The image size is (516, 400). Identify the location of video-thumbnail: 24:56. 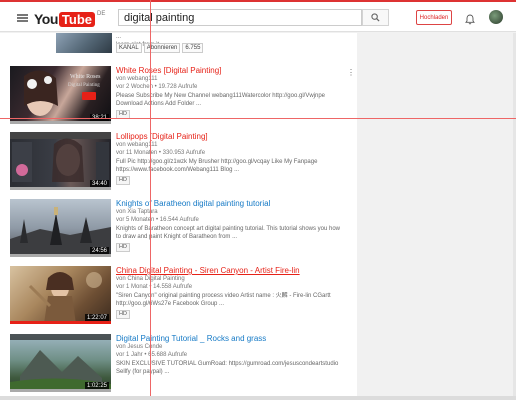
(60, 228).